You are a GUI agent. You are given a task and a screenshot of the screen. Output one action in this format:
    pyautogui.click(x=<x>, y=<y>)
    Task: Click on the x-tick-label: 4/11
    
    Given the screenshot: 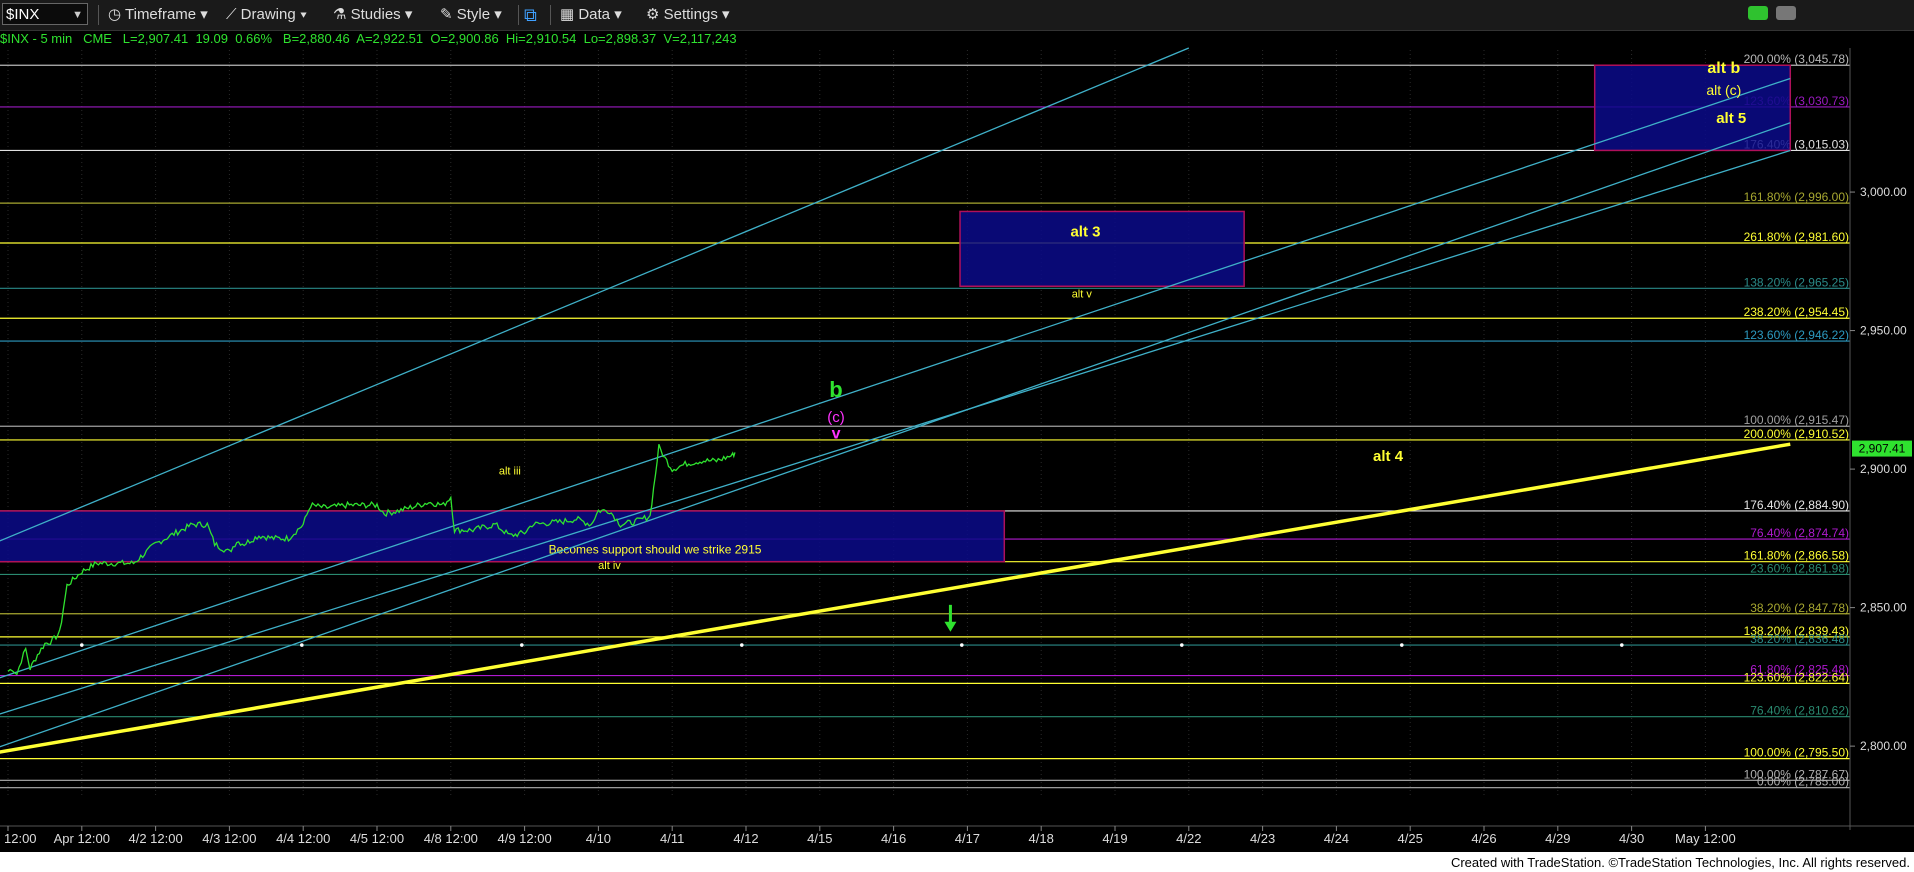 What is the action you would take?
    pyautogui.click(x=672, y=838)
    